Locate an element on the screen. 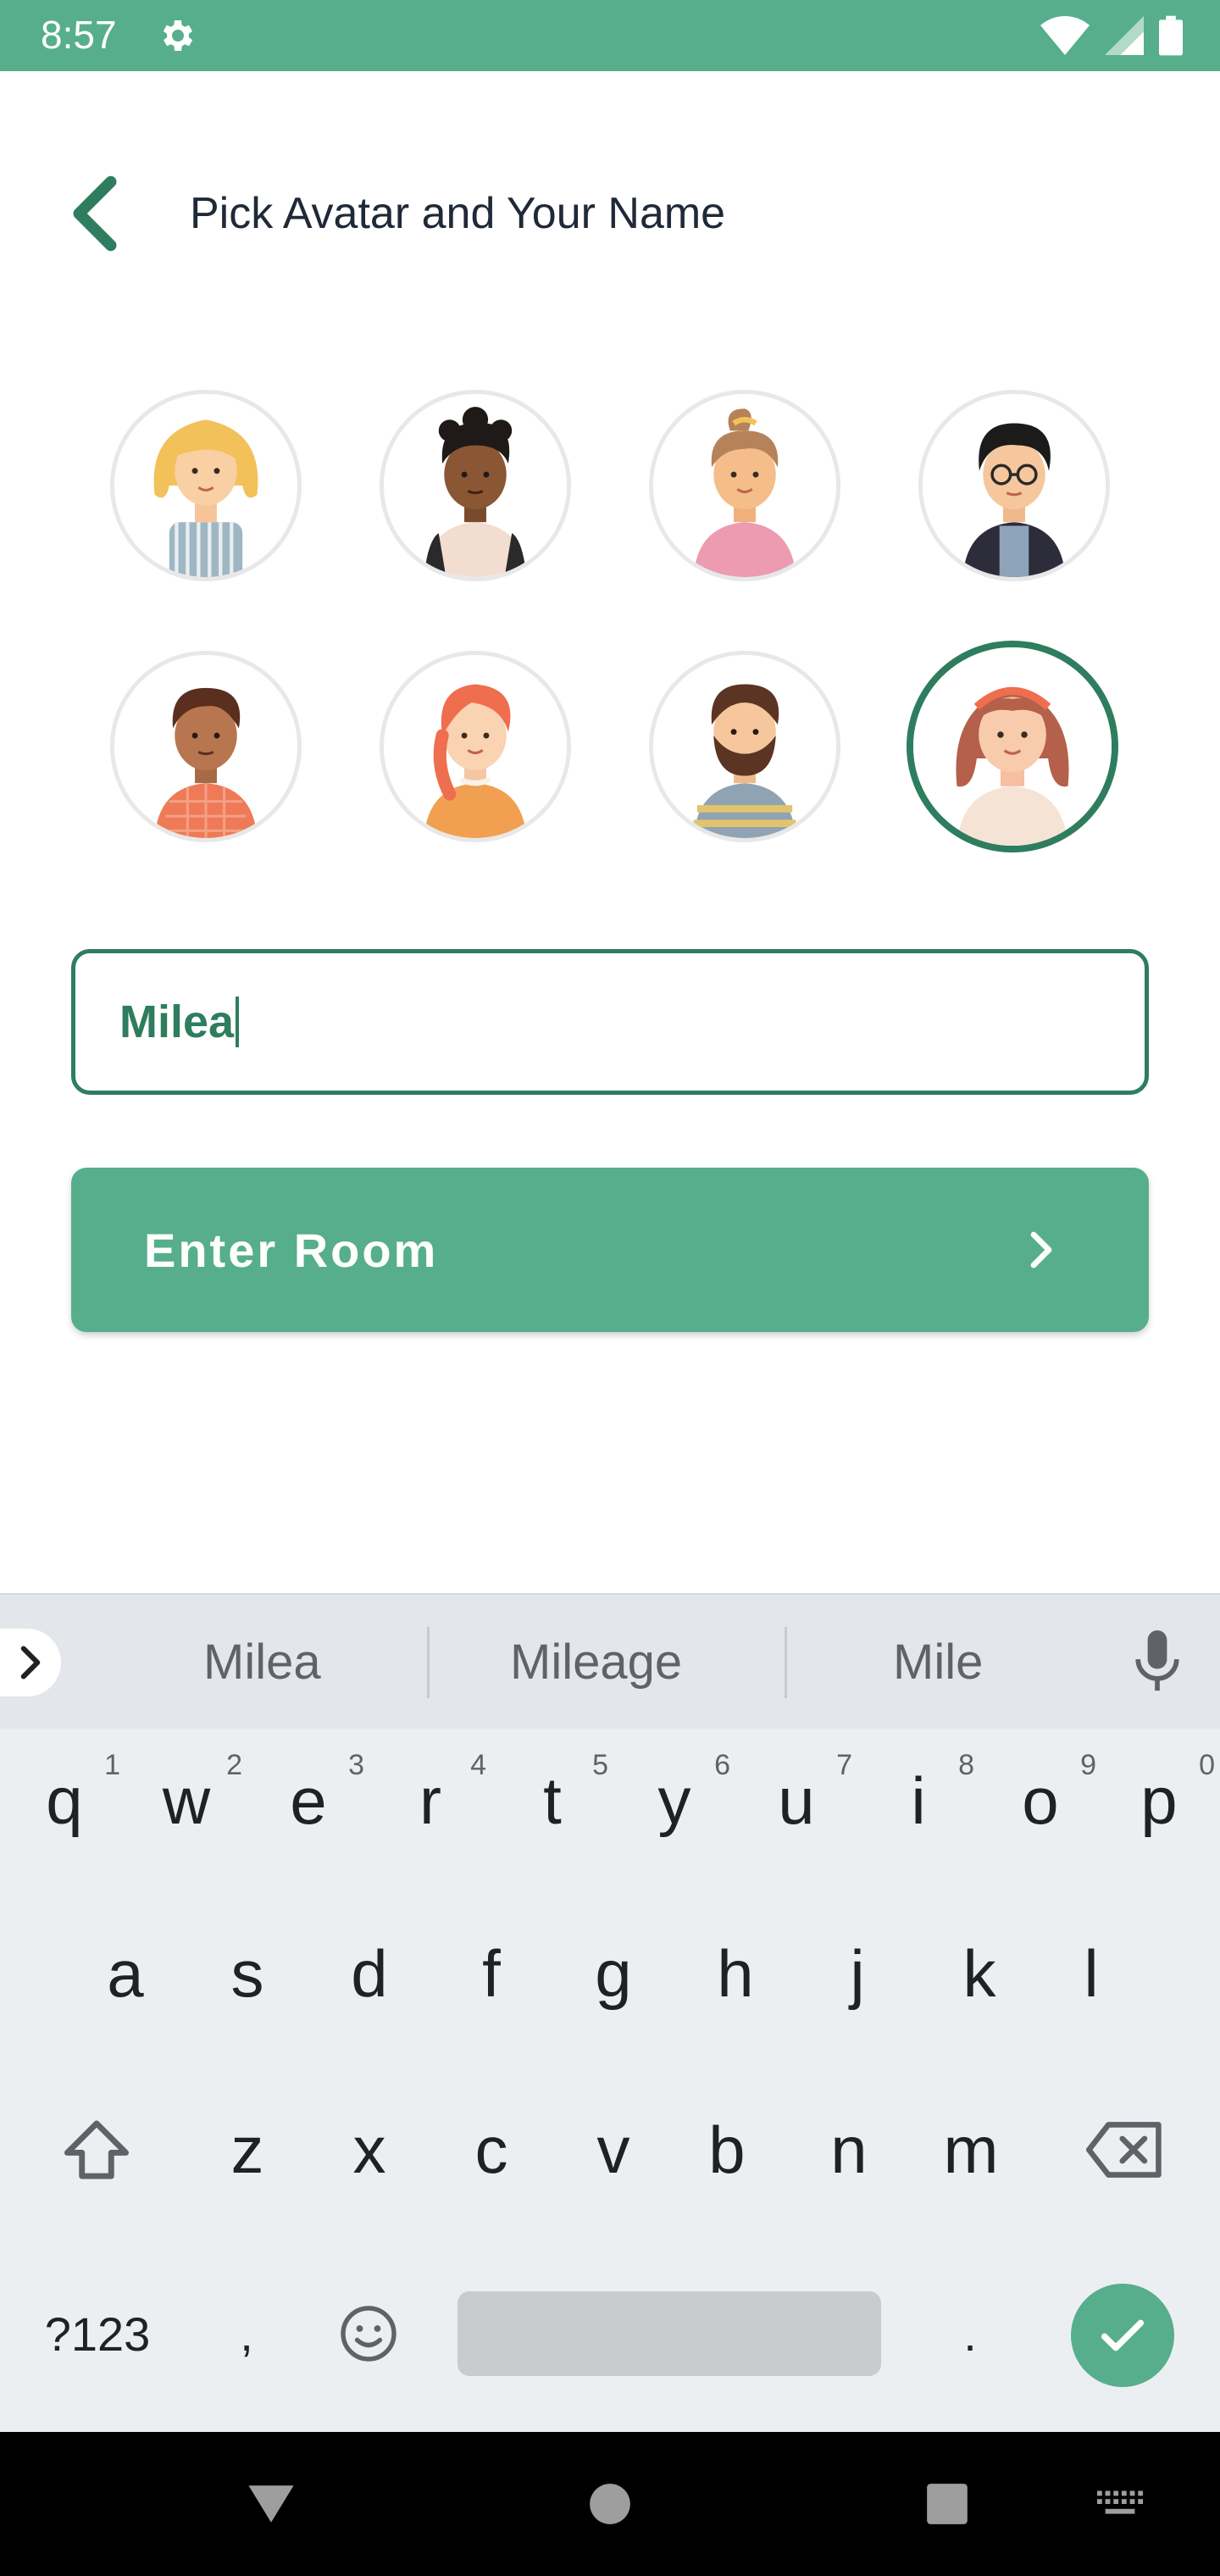  key-x: x is located at coordinates (369, 2150).